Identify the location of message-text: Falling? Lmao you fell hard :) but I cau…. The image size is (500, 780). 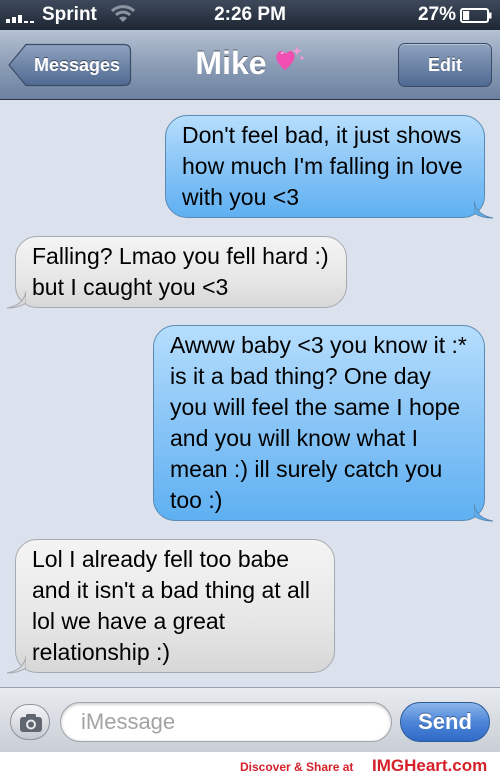
(180, 271).